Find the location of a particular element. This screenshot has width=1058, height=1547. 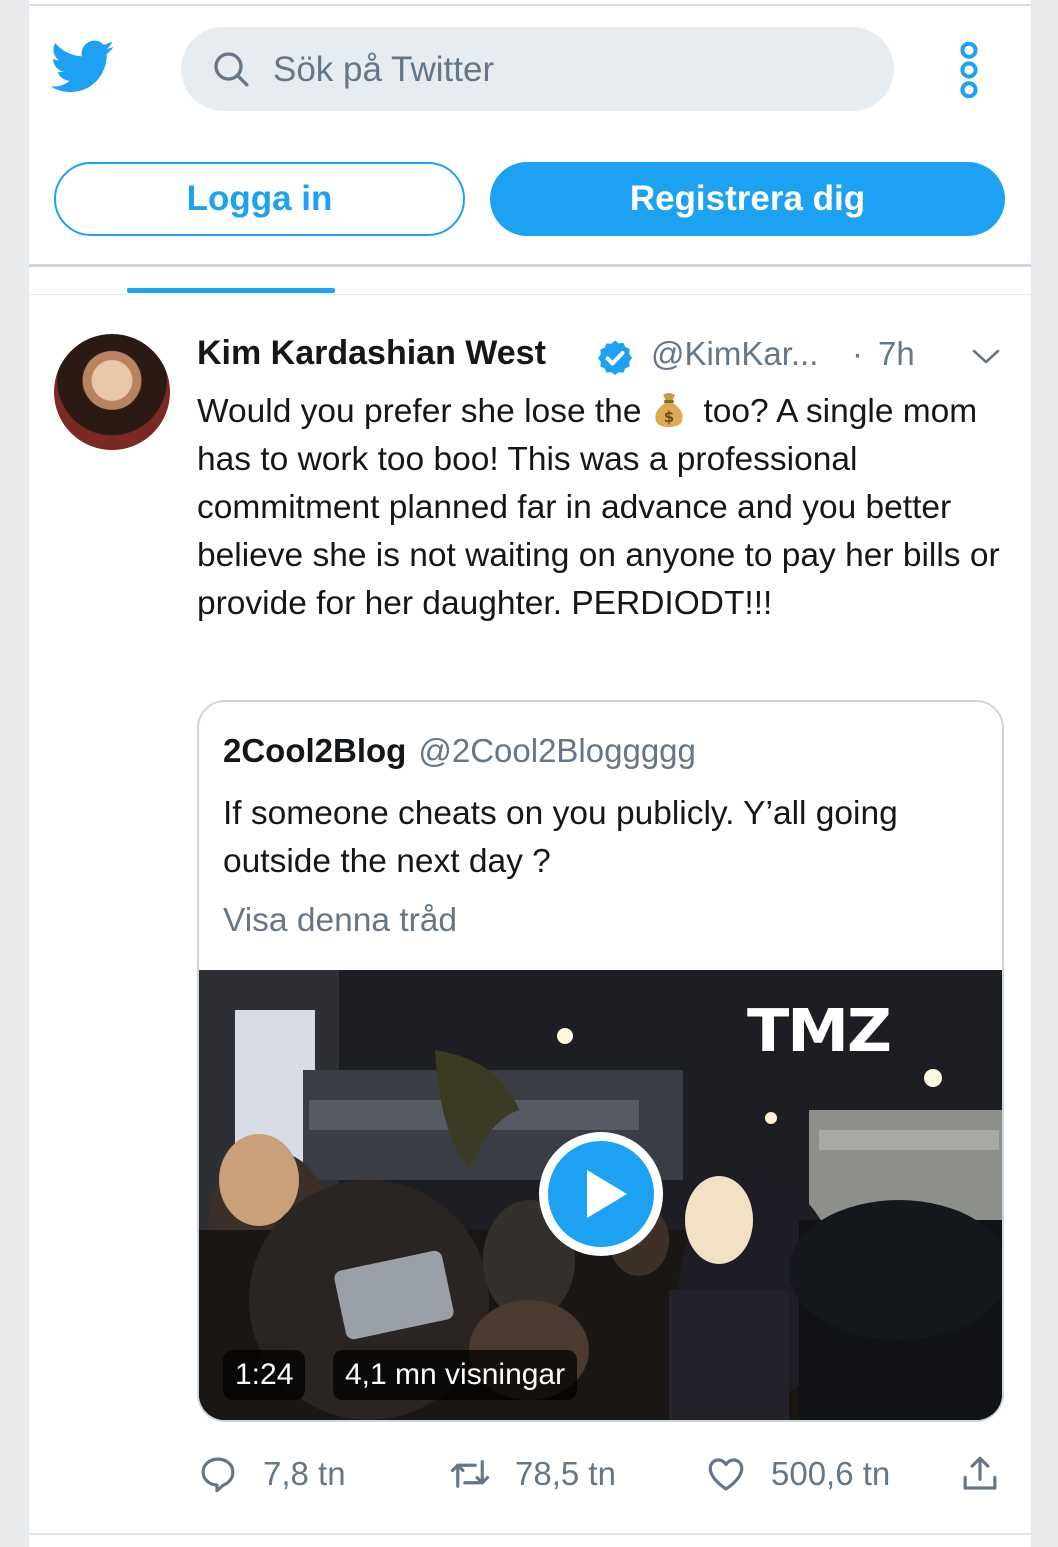

search-input is located at coordinates (563, 70).